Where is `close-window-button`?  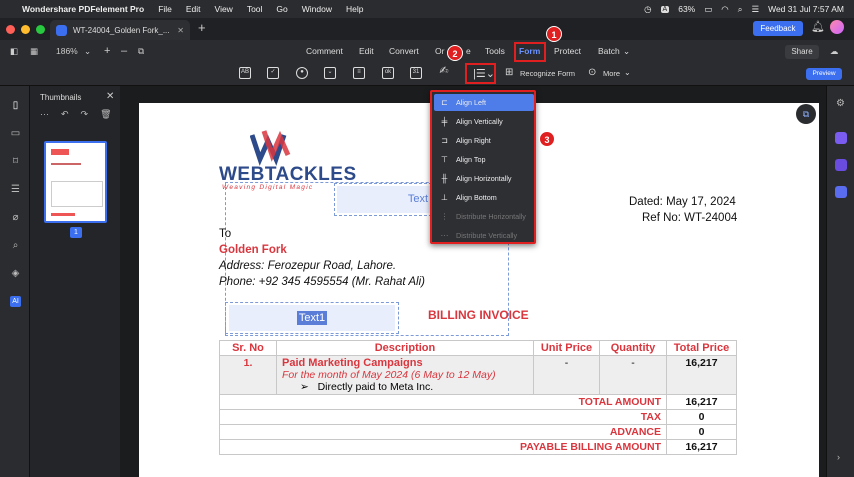
close-window-button is located at coordinates (10, 29).